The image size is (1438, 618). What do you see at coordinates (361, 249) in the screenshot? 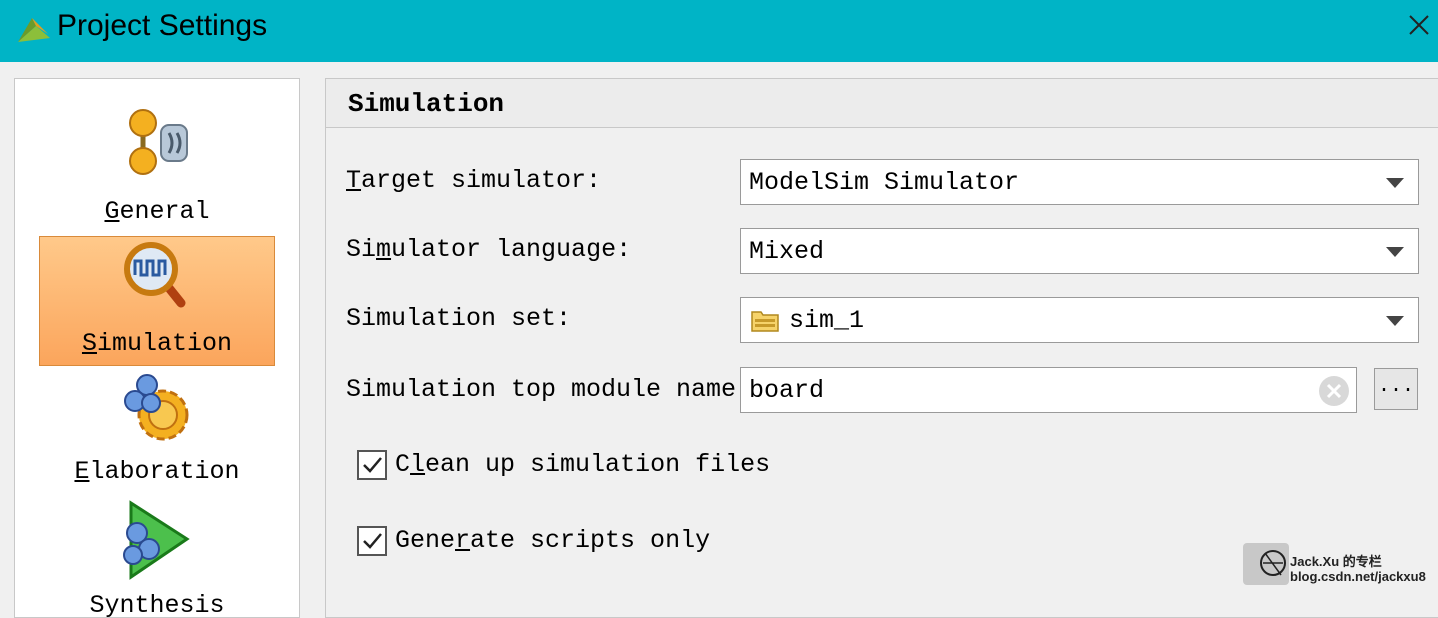
I see `simulator-language-label-pre: Si` at bounding box center [361, 249].